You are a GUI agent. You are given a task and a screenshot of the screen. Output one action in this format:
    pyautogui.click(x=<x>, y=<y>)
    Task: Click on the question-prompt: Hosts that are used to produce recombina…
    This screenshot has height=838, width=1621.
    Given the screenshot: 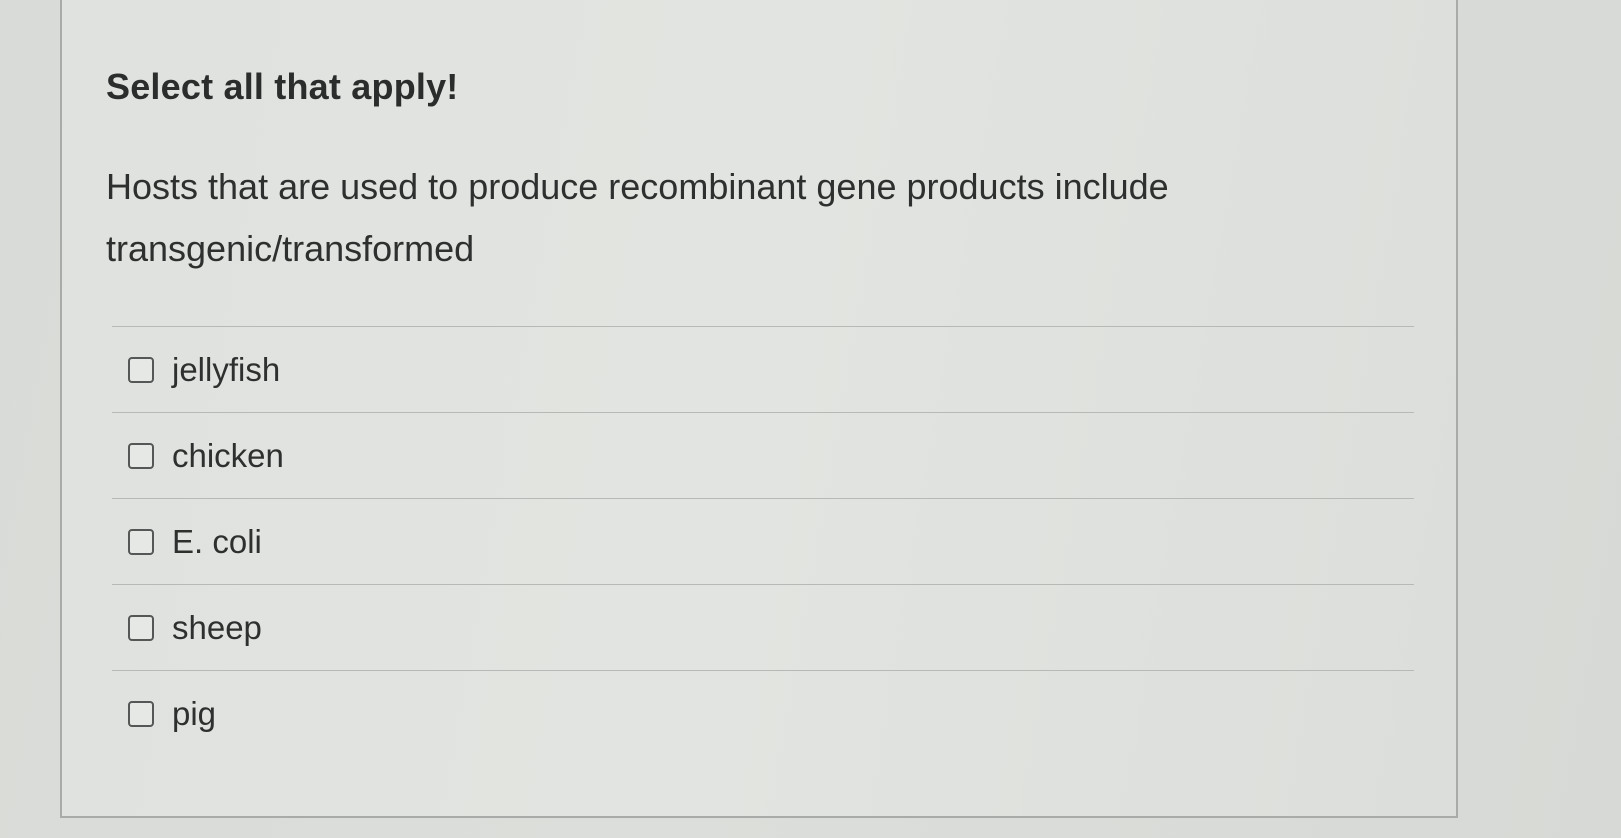 What is the action you would take?
    pyautogui.click(x=637, y=217)
    